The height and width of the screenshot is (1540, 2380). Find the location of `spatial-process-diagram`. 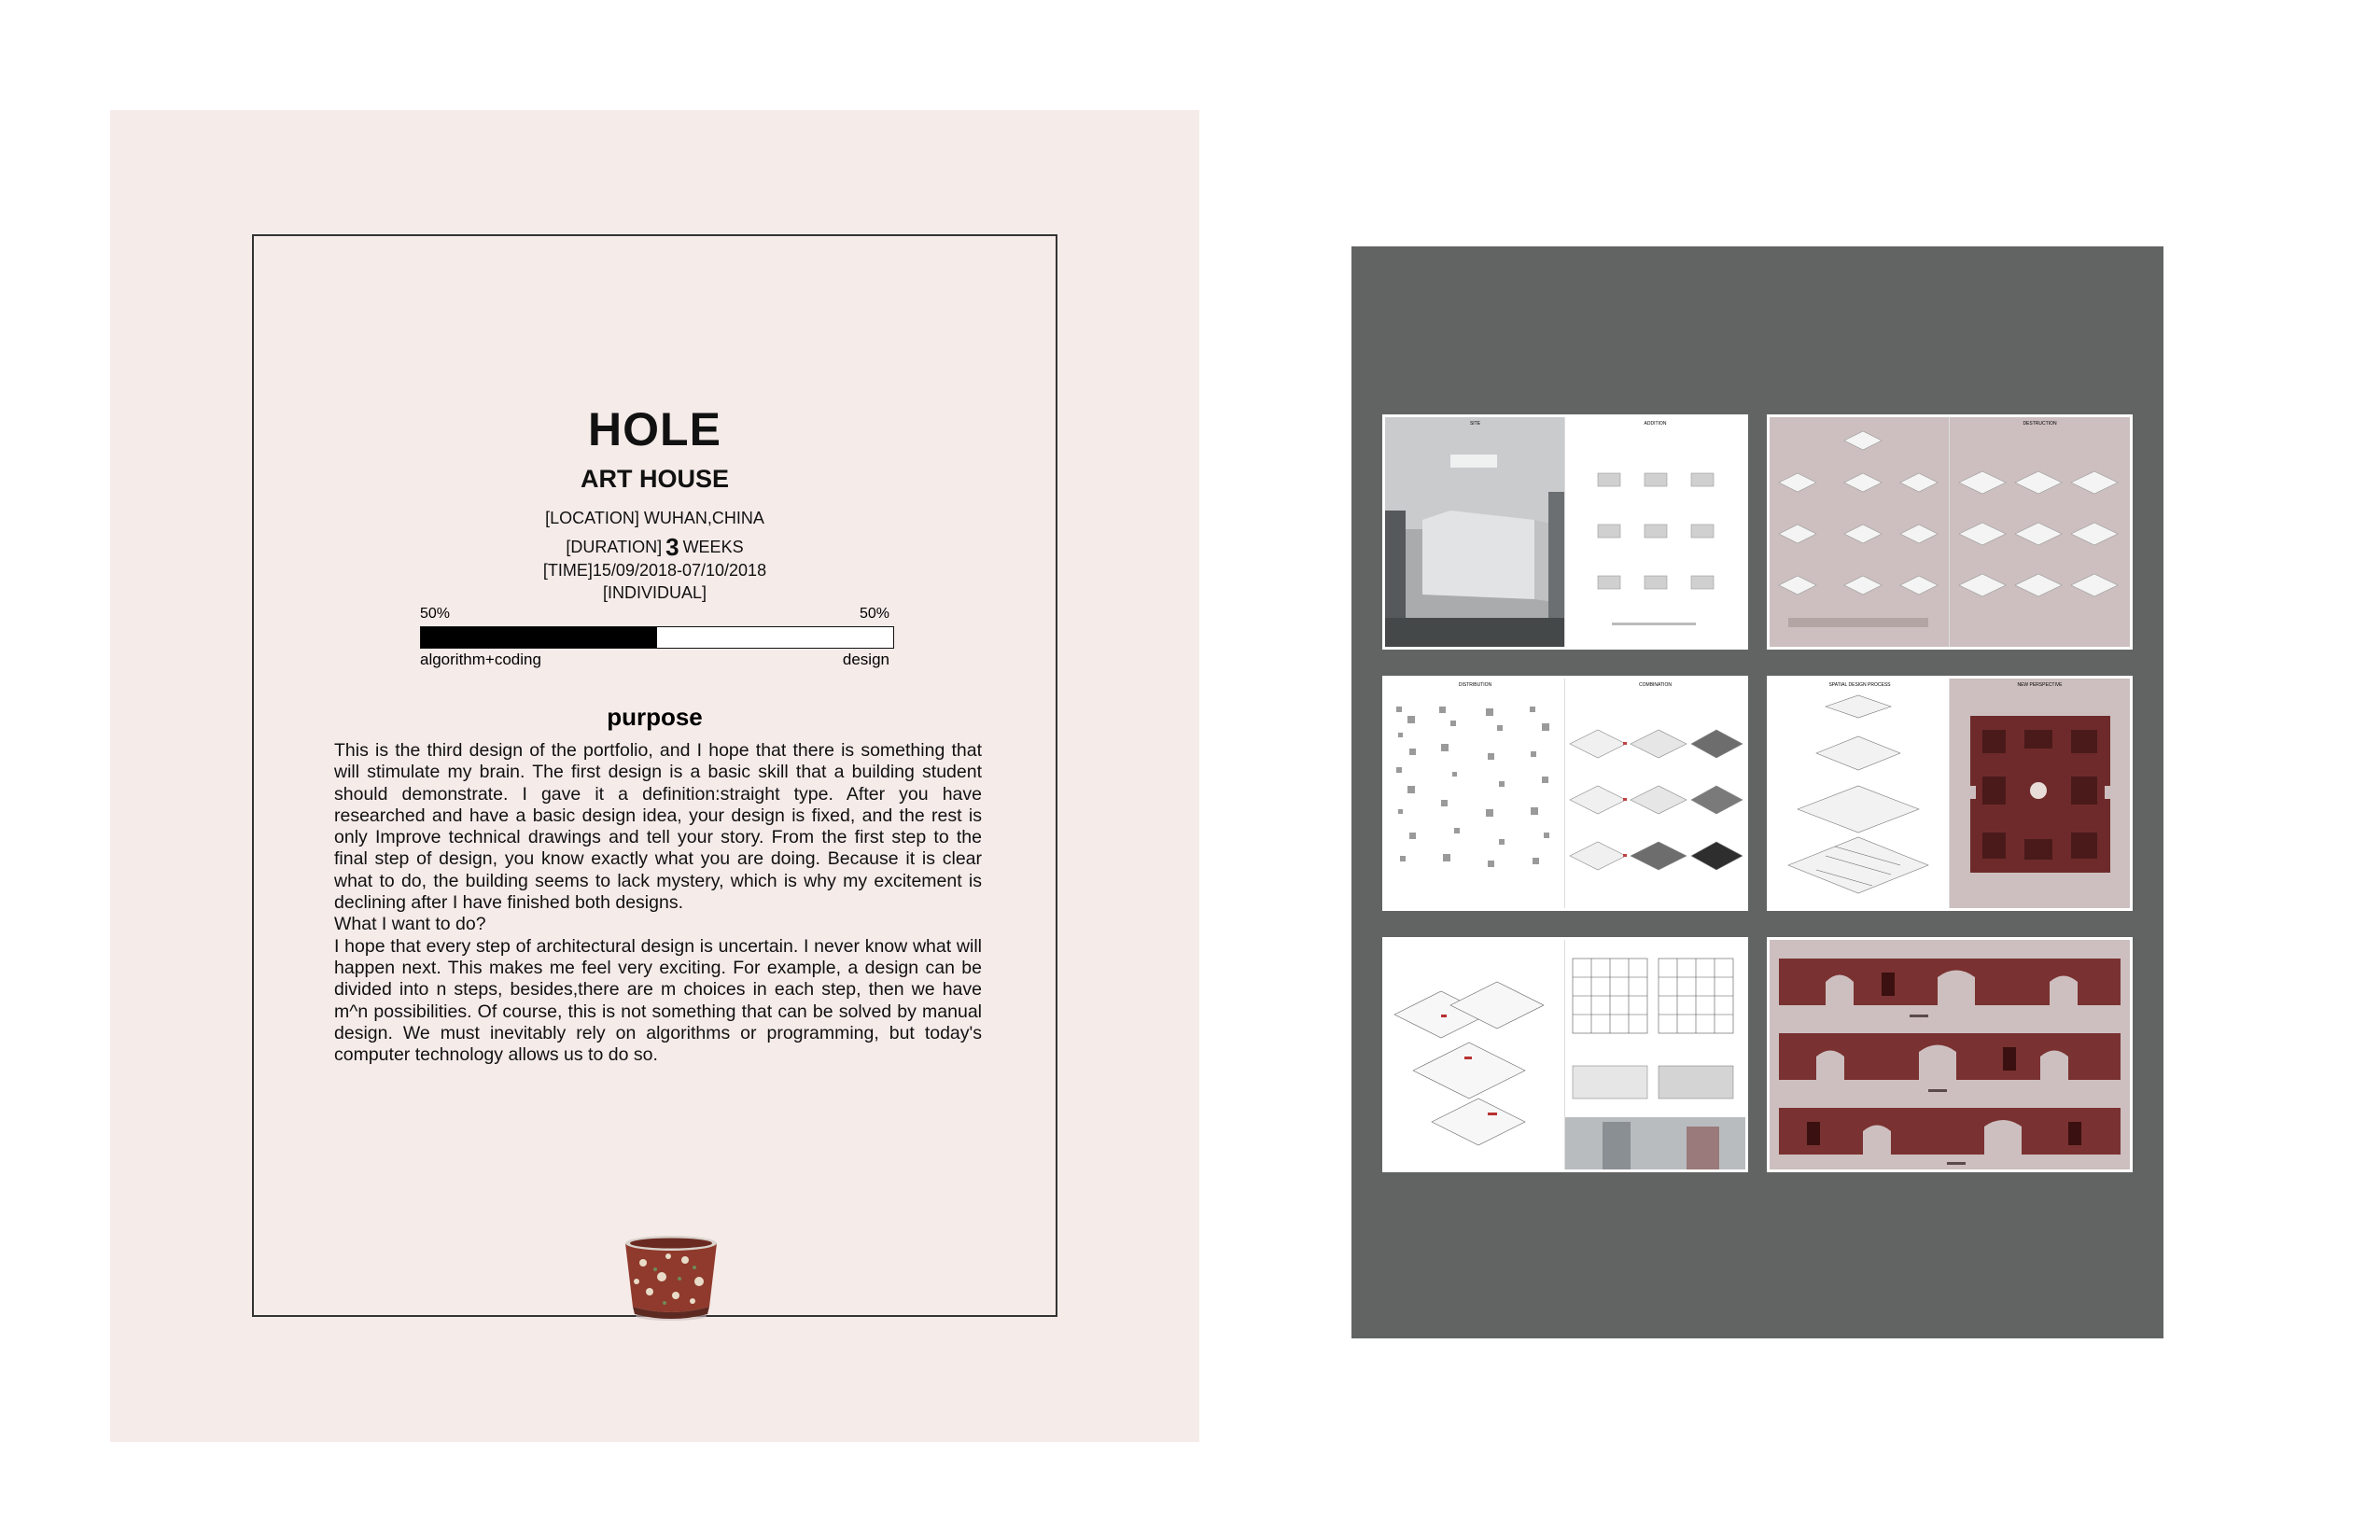

spatial-process-diagram is located at coordinates (1858, 794).